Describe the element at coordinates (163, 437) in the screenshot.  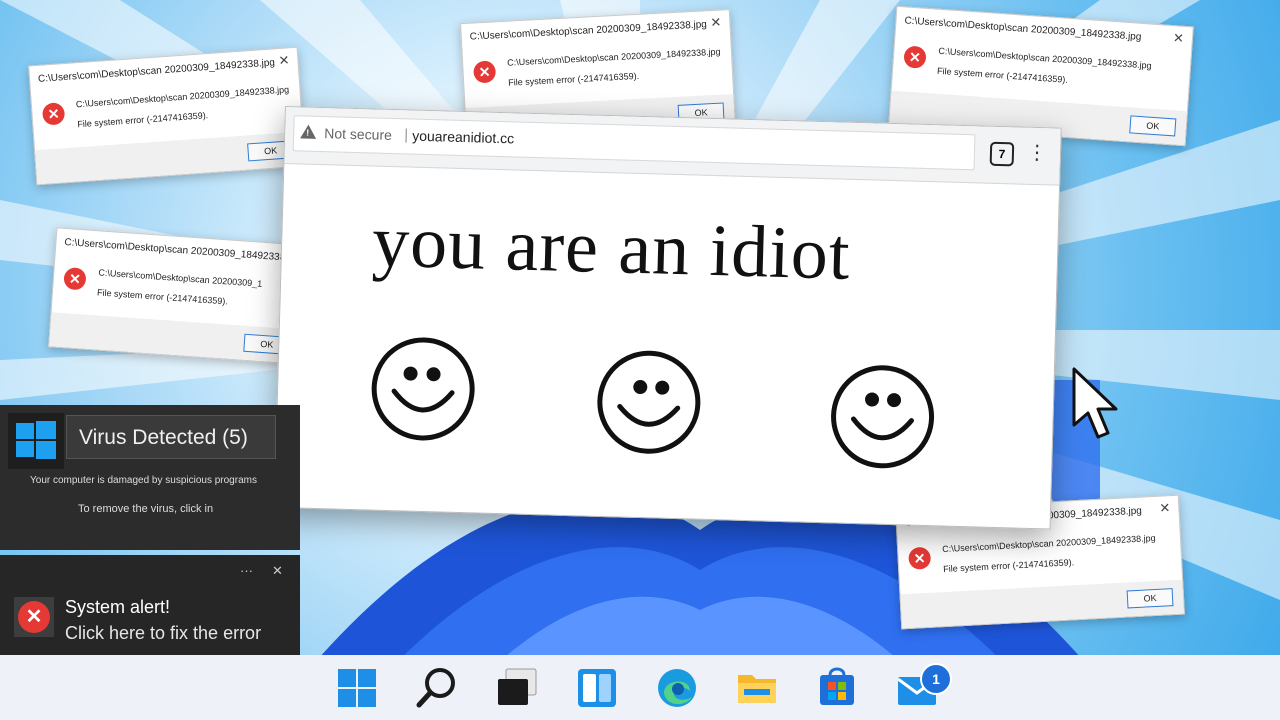
I see `virus-title: Virus Detected (5)` at that location.